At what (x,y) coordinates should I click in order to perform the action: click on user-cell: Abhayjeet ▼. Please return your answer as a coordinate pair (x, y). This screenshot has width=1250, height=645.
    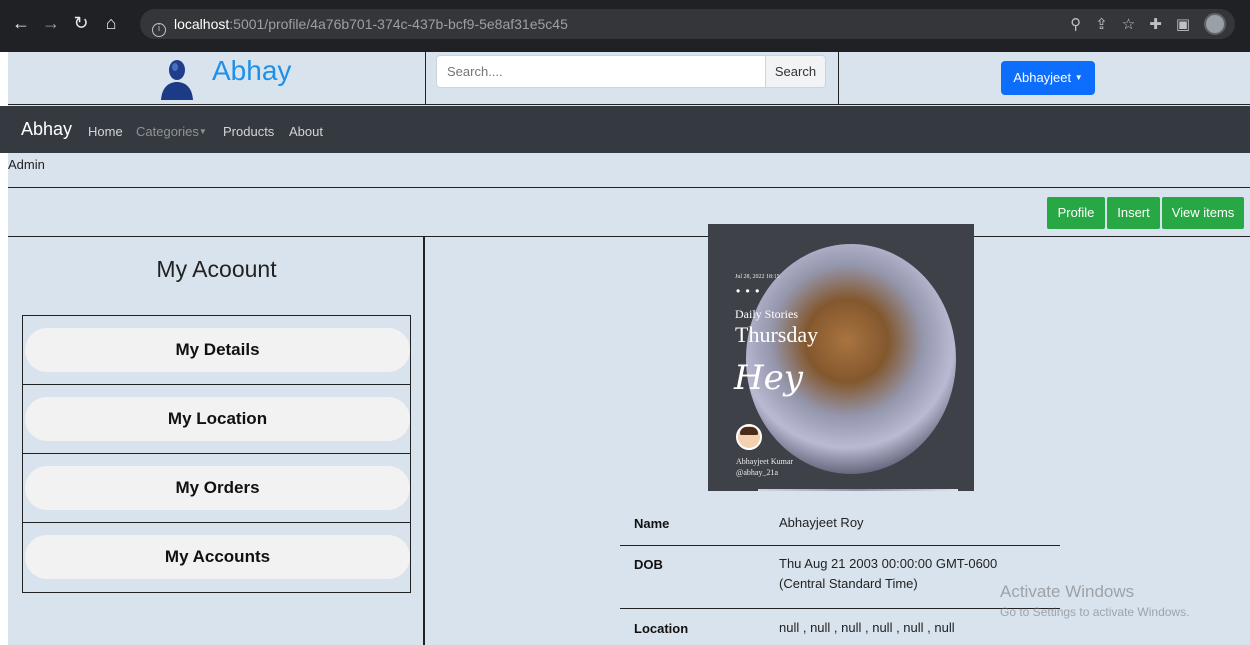
    Looking at the image, I should click on (1044, 78).